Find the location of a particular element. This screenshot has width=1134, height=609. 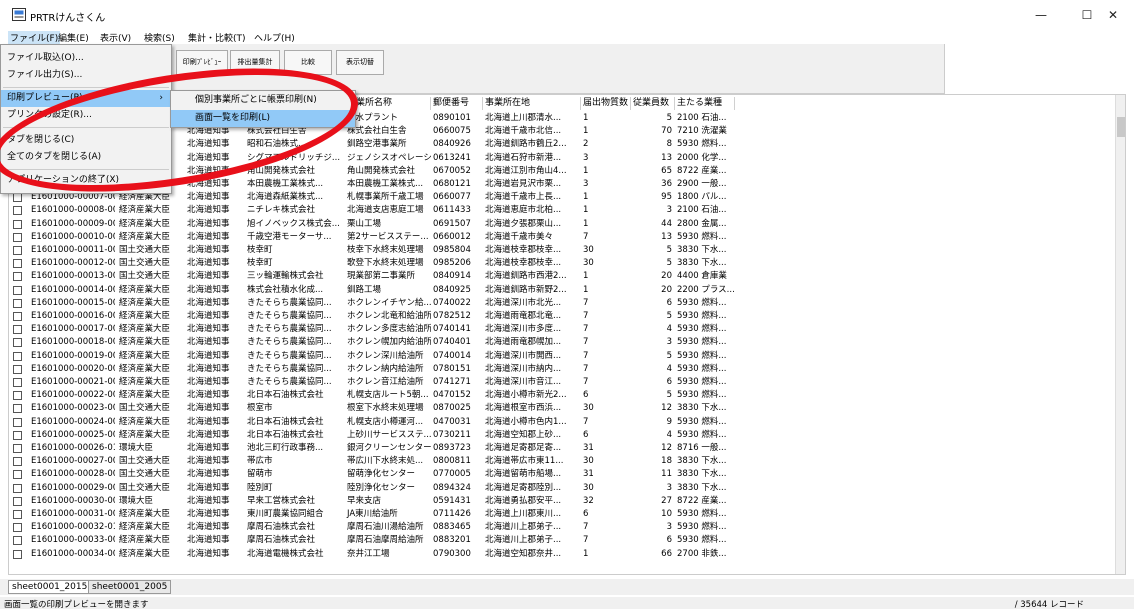

submenu-item-per-office-print: 個別事業所ごとに帳票印刷(N) is located at coordinates (263, 100).